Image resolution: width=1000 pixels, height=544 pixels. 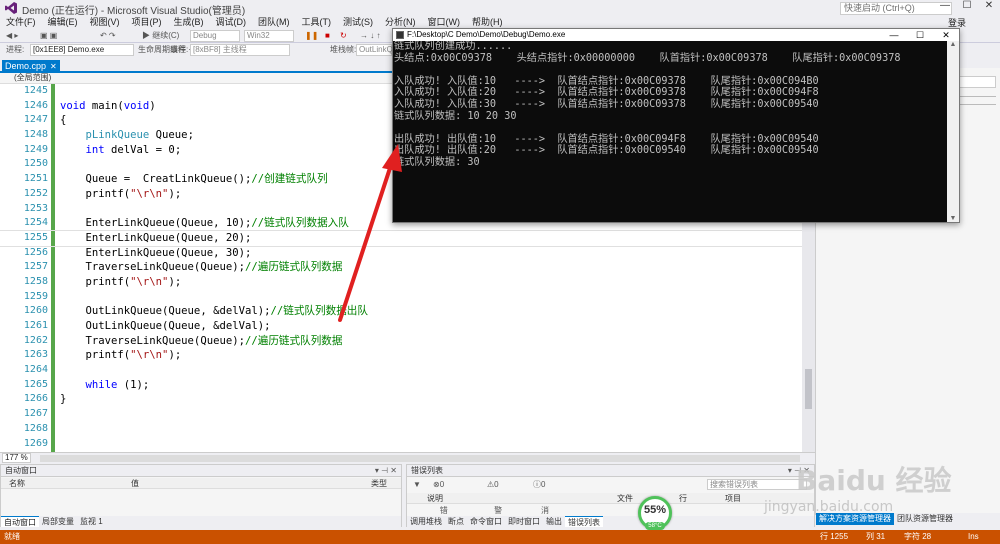 What do you see at coordinates (408, 238) in the screenshot?
I see `code-line: 1255 EnterLinkQueue(Queue, 20);` at bounding box center [408, 238].